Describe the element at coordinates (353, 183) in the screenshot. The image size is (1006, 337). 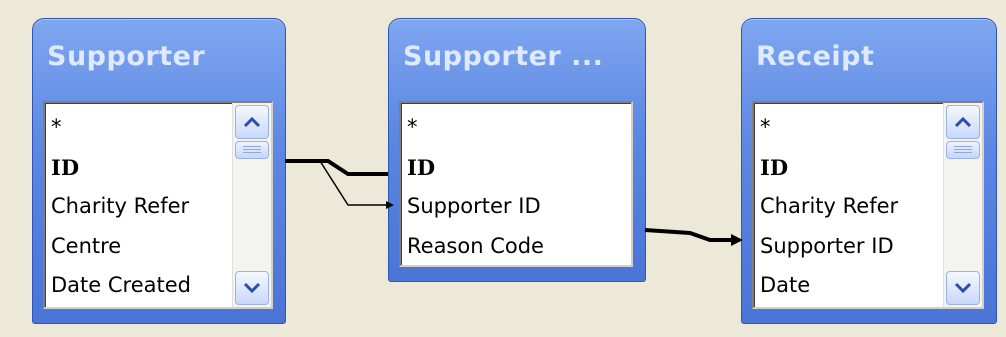
I see `join-line-supporter-supporterid` at that location.